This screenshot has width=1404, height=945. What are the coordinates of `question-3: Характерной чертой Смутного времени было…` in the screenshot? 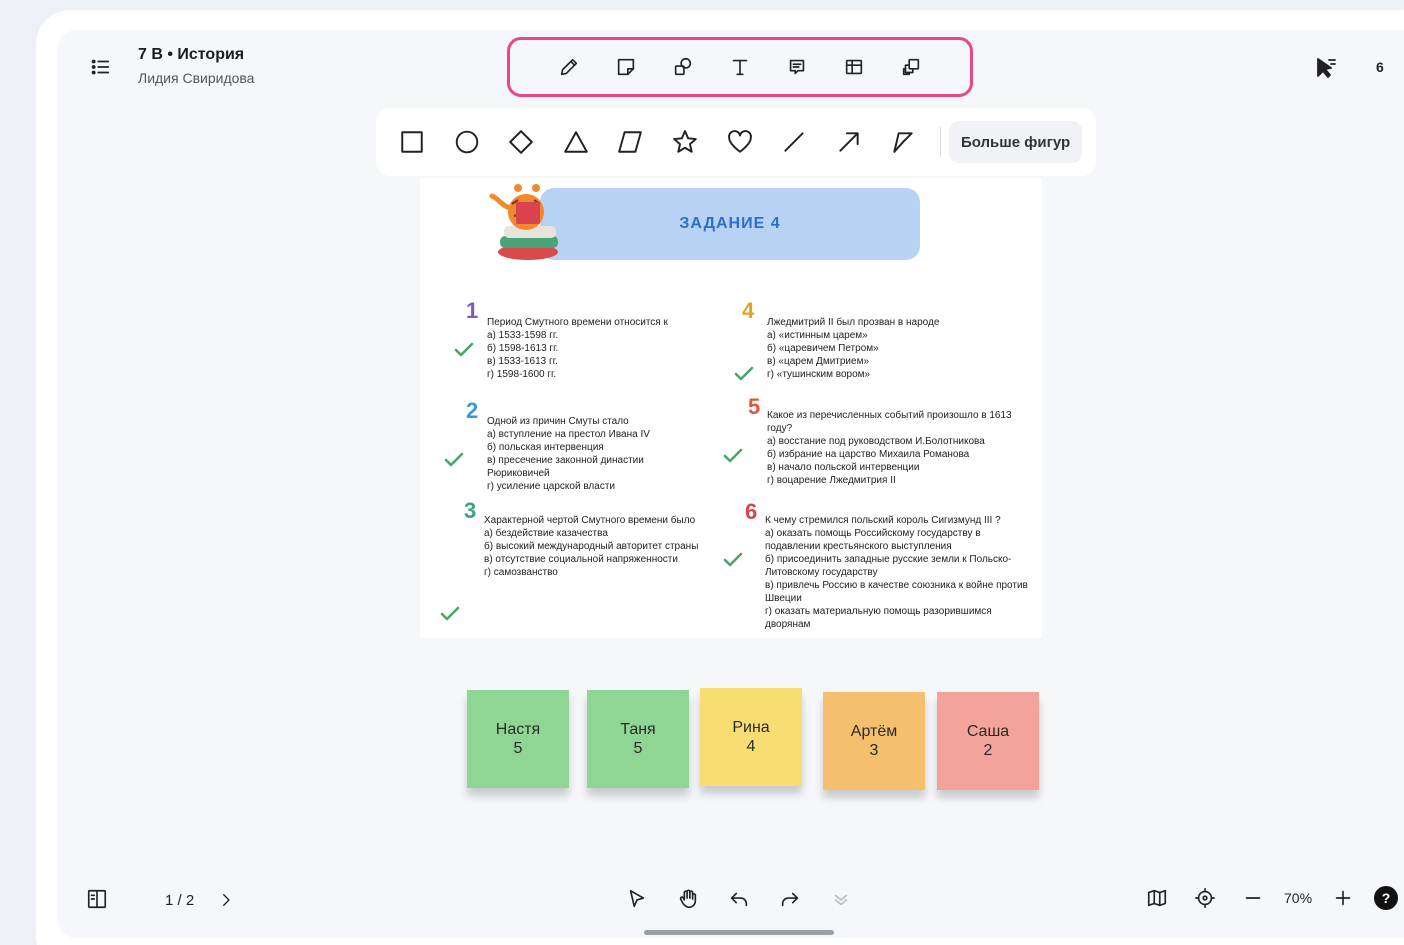 It's located at (595, 546).